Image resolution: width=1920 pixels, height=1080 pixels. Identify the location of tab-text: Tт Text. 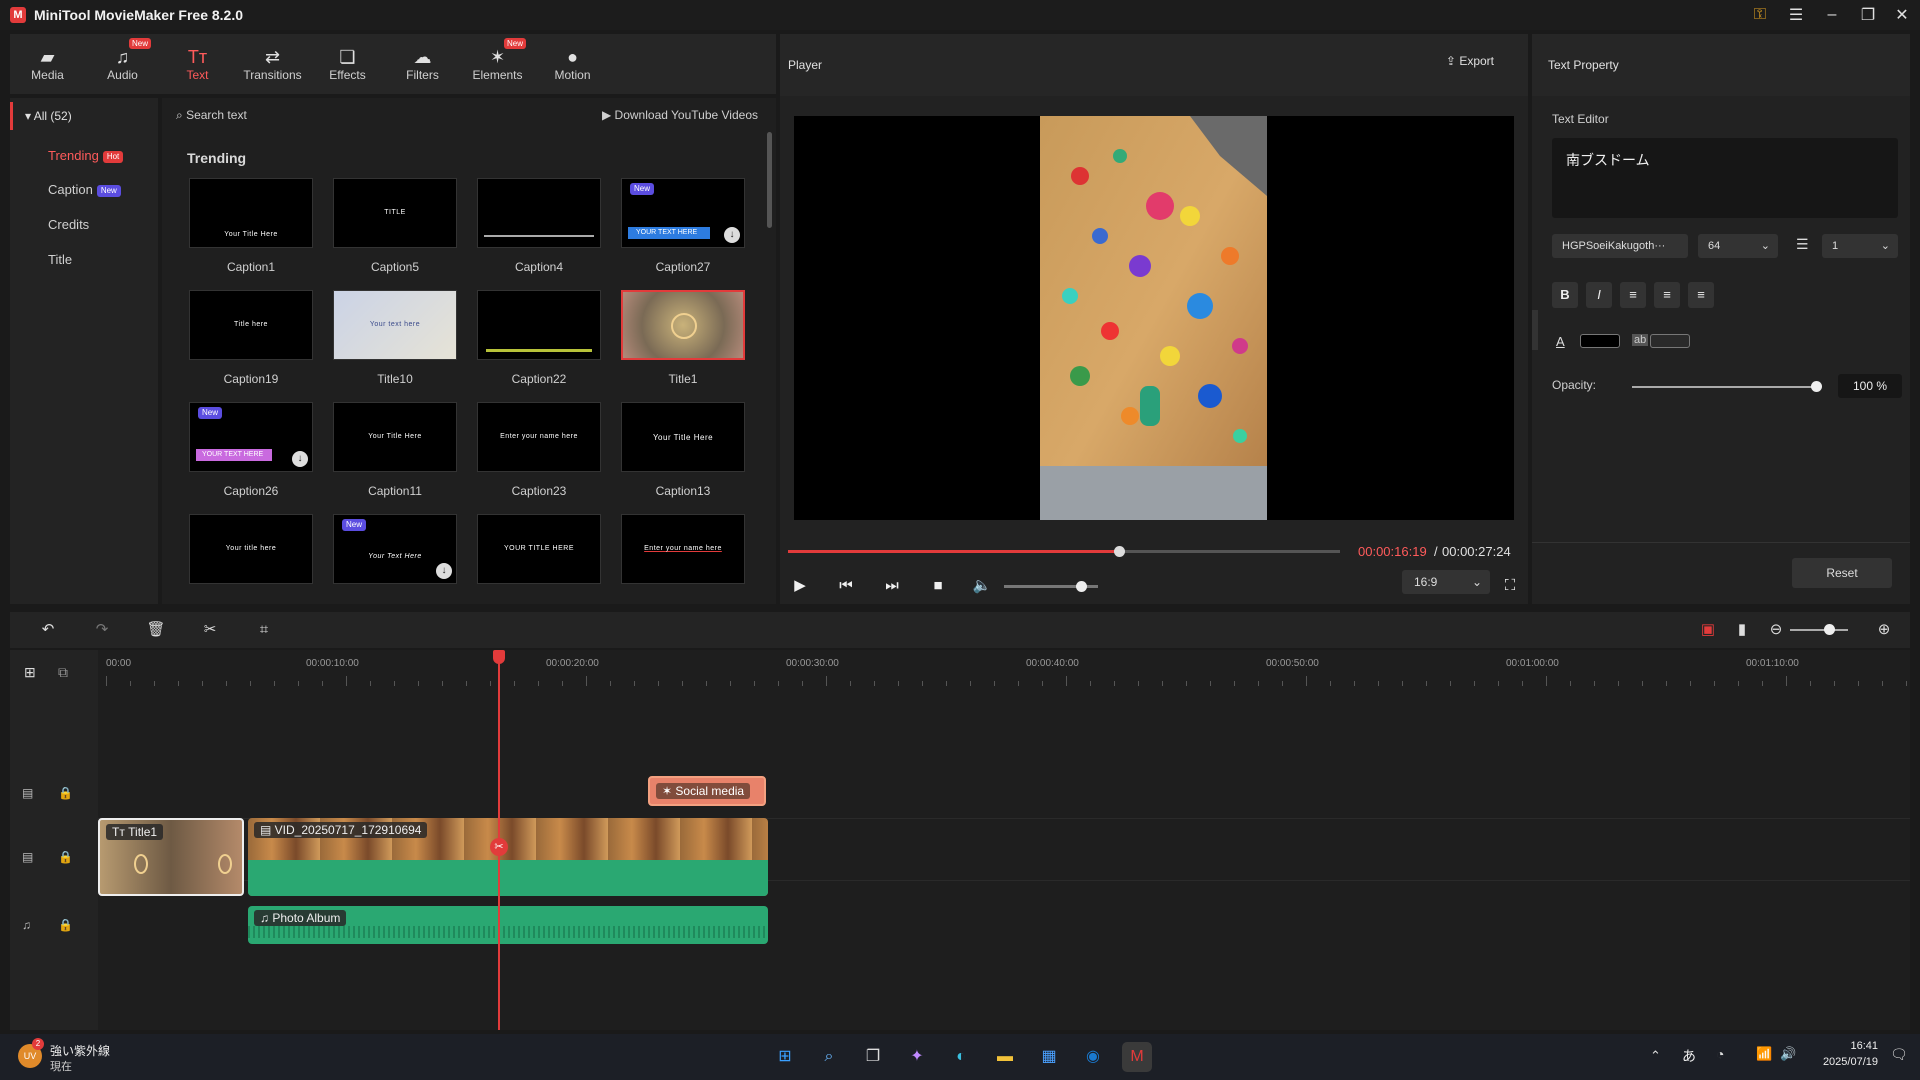
(197, 64).